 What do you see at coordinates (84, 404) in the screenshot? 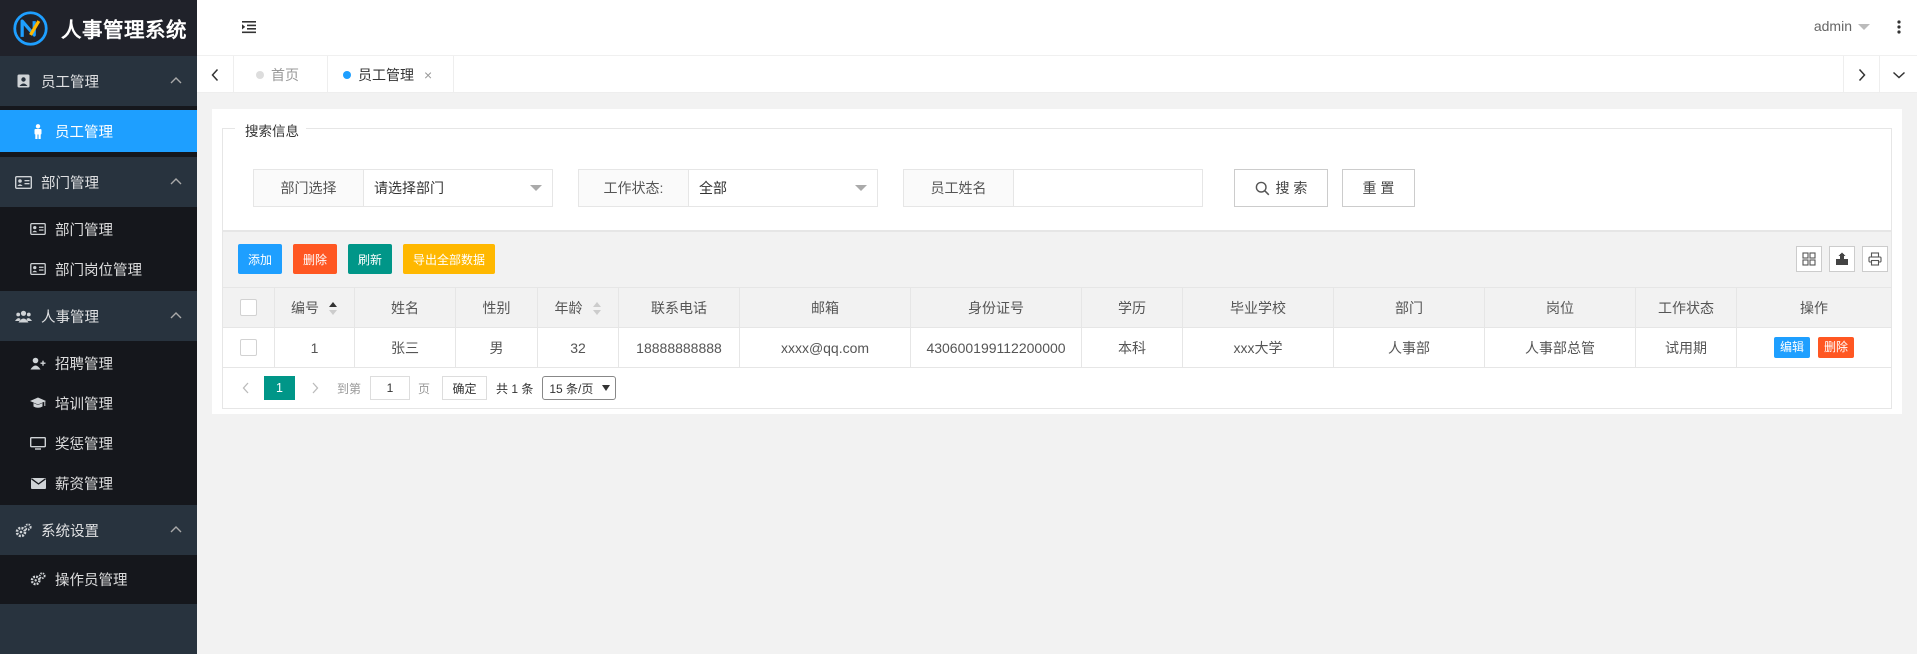
I see `sidebar-item-label: 培训管理` at bounding box center [84, 404].